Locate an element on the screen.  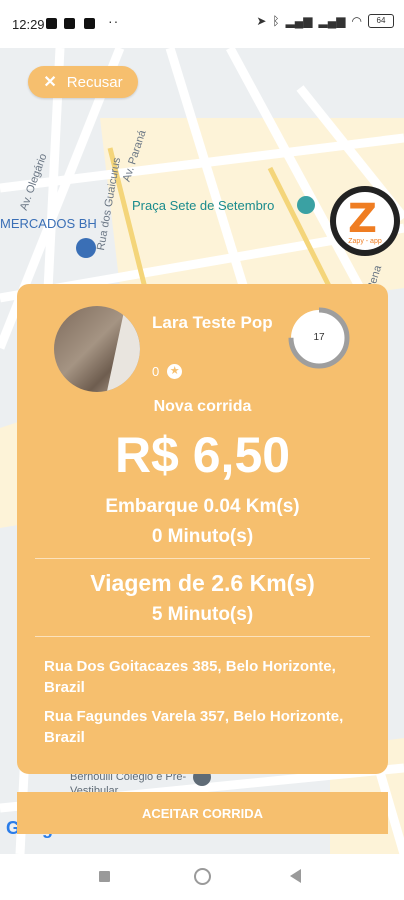
request-title: Nova corrida is located at coordinates (202, 406).